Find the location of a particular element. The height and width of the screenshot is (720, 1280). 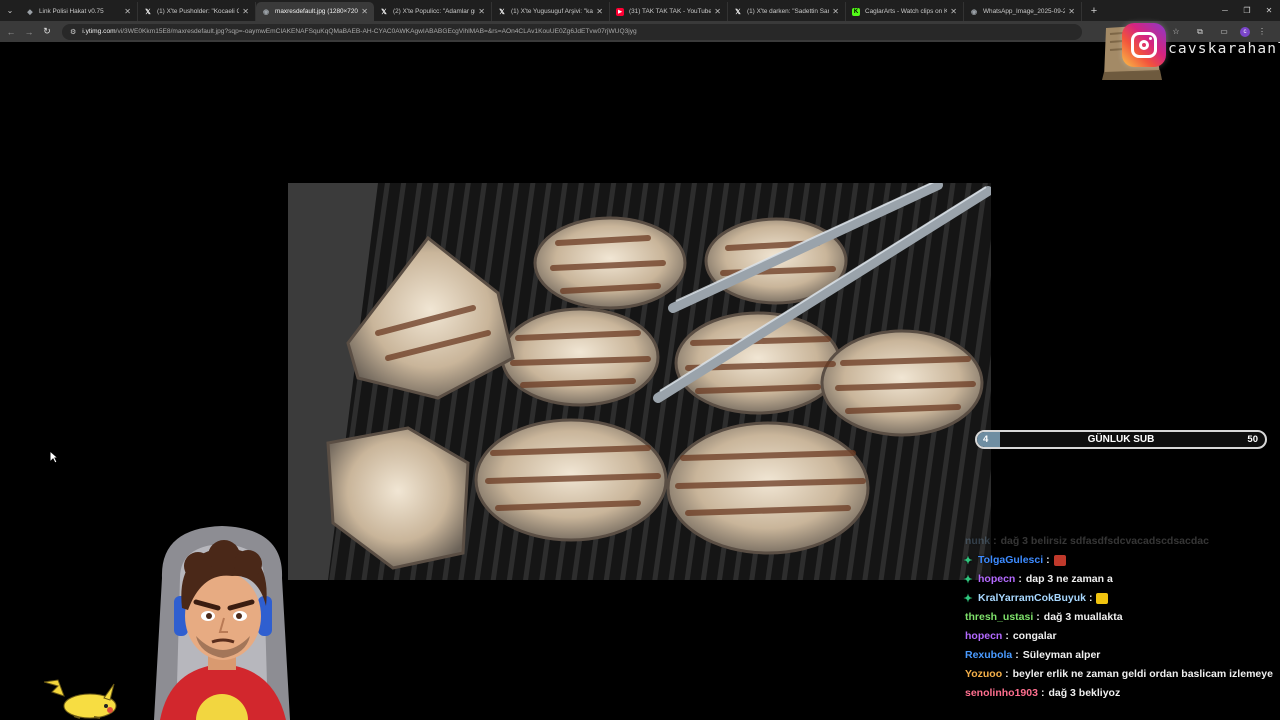

sub-goal-bar: 4 GÜNLUK SUB 50 is located at coordinates (1121, 439).